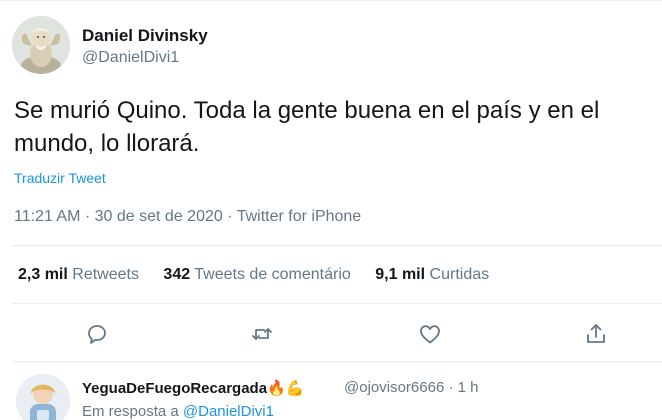 The height and width of the screenshot is (420, 662). Describe the element at coordinates (43, 274) in the screenshot. I see `retweets-count: 2,3 mil` at that location.